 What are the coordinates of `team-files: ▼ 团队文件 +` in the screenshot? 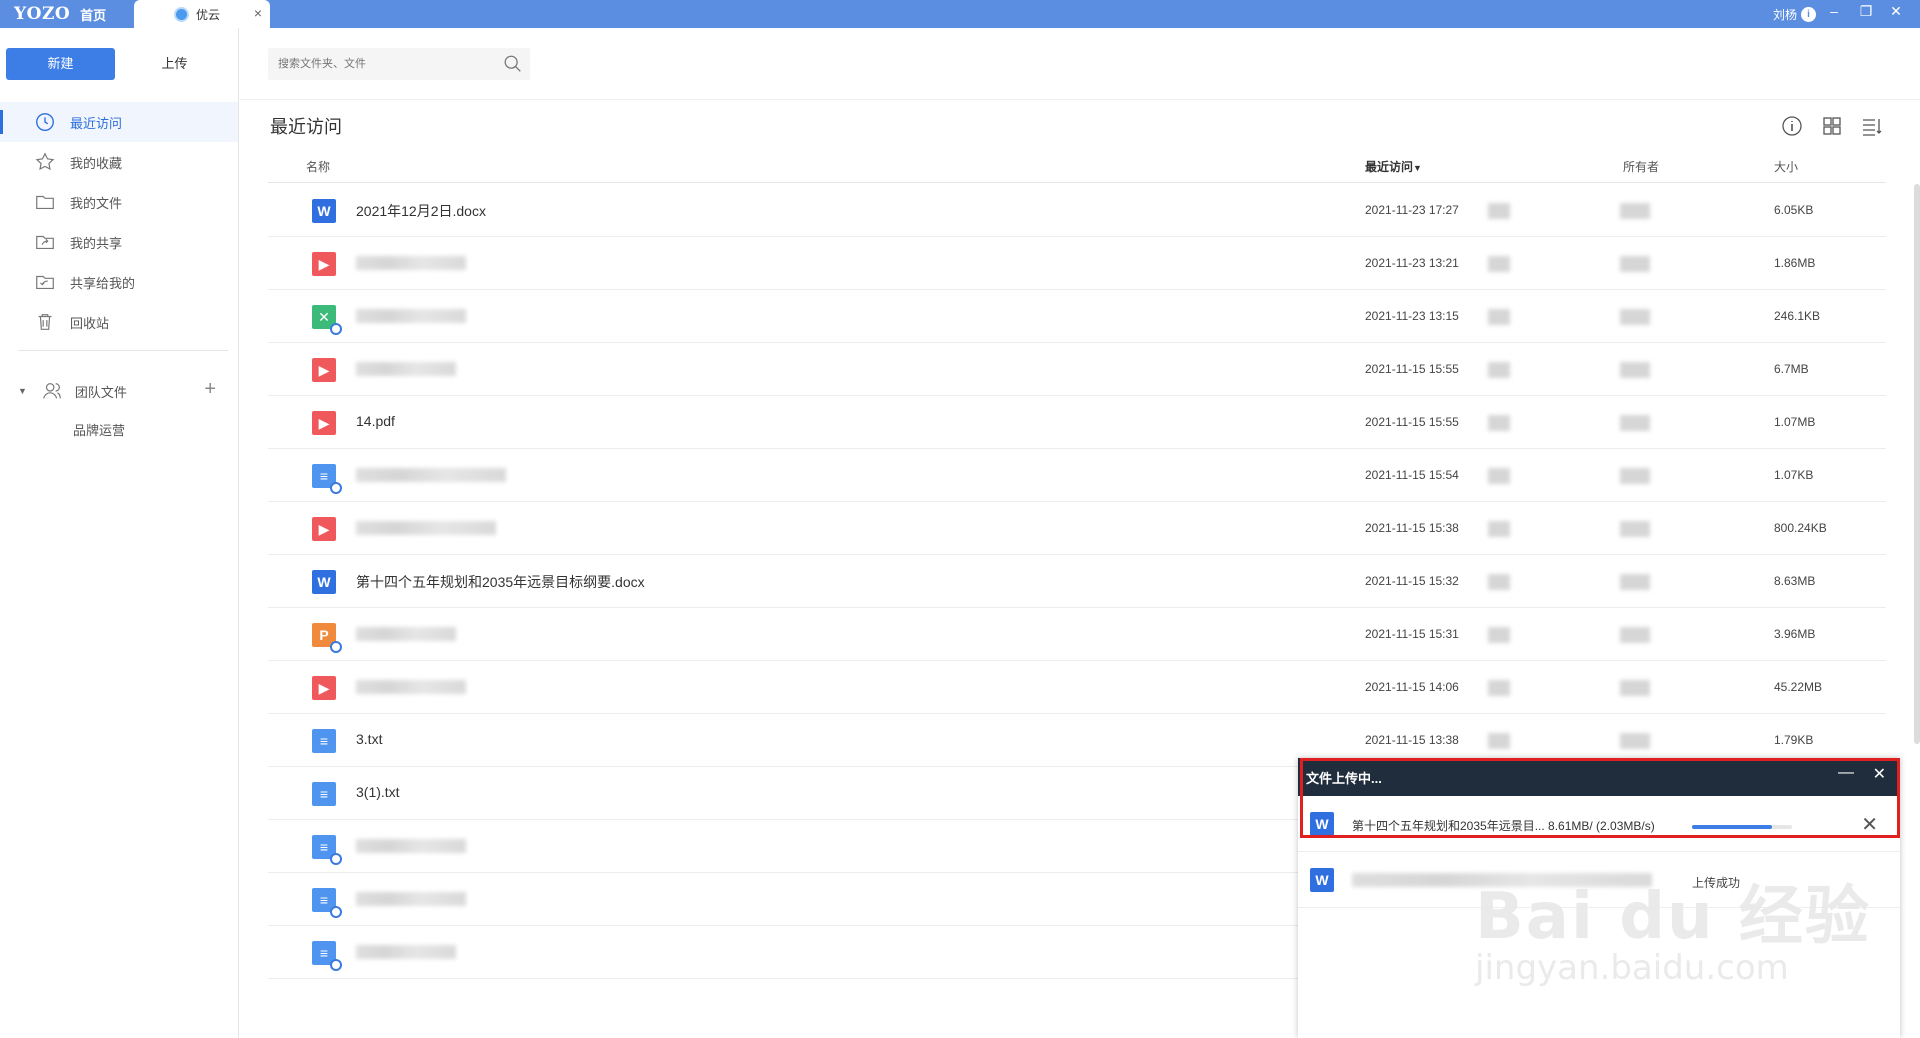 It's located at (119, 391).